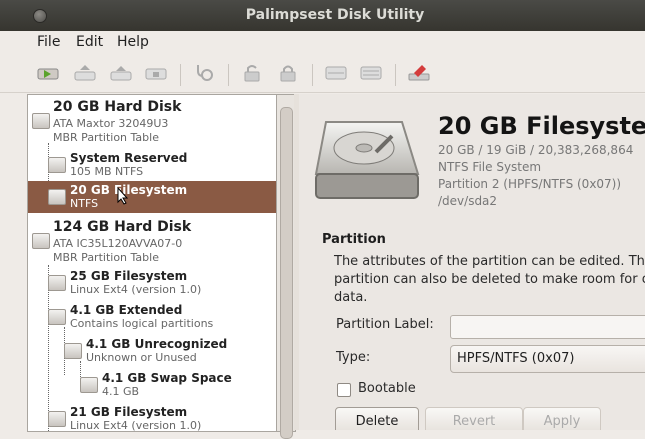 This screenshot has width=645, height=439. Describe the element at coordinates (84, 203) in the screenshot. I see `tree-item-subtitle: NTFS` at that location.